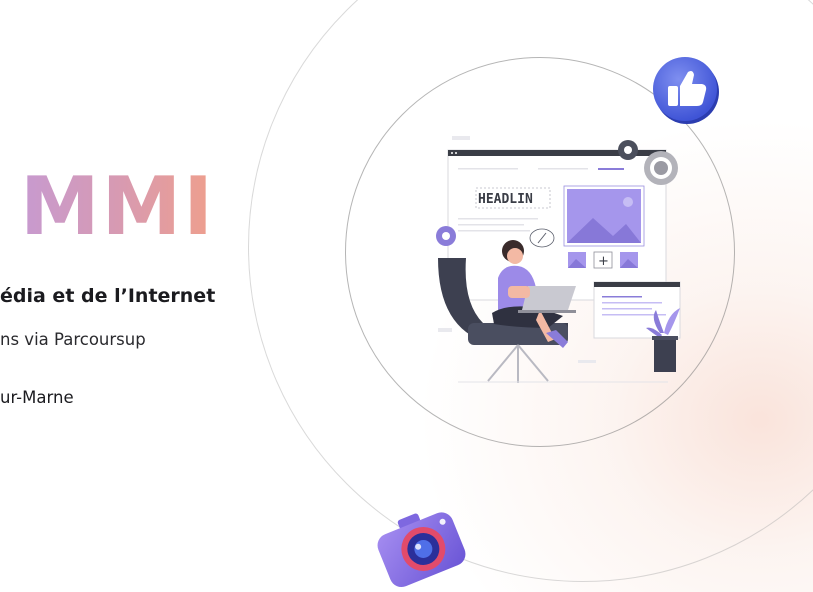 The height and width of the screenshot is (592, 813). What do you see at coordinates (421, 550) in the screenshot?
I see `camera-icon` at bounding box center [421, 550].